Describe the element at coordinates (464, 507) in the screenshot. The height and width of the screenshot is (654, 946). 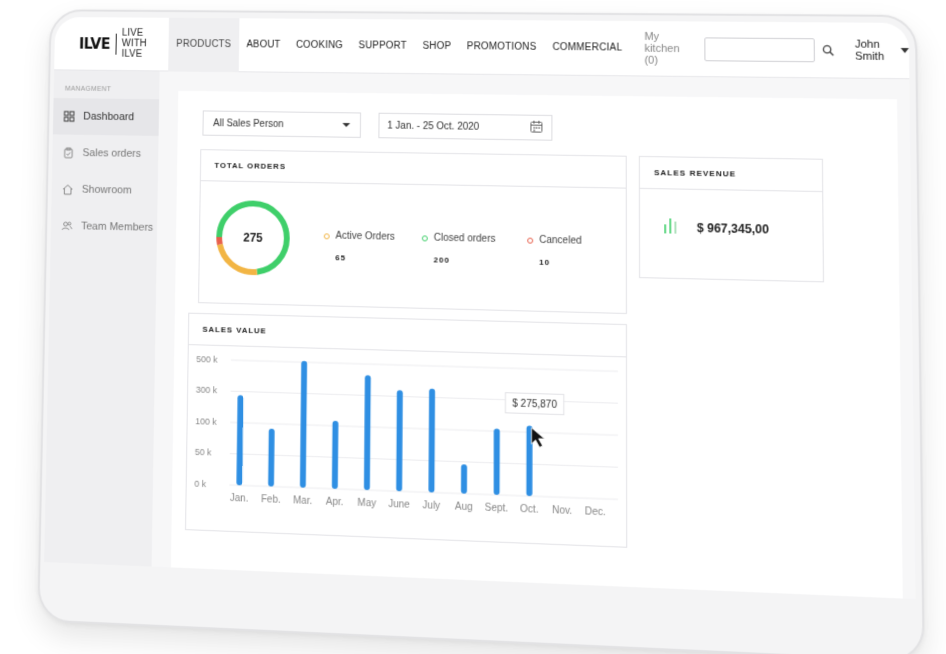
I see `x-tick-label: Aug` at that location.